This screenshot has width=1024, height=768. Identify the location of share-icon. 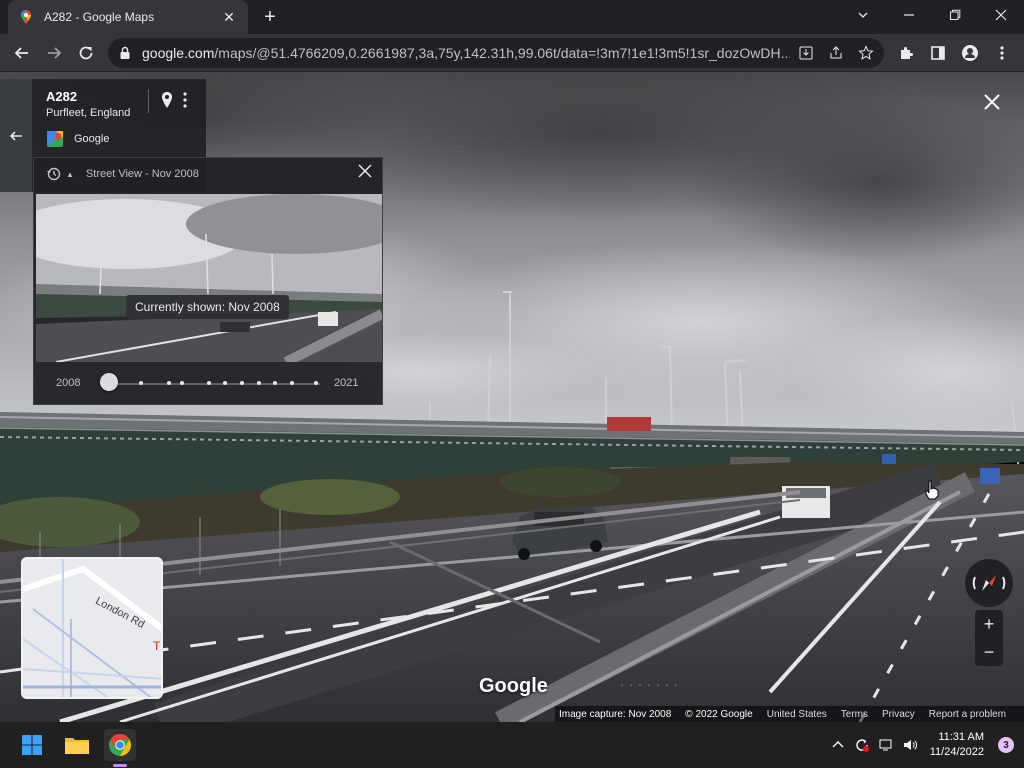
(836, 53).